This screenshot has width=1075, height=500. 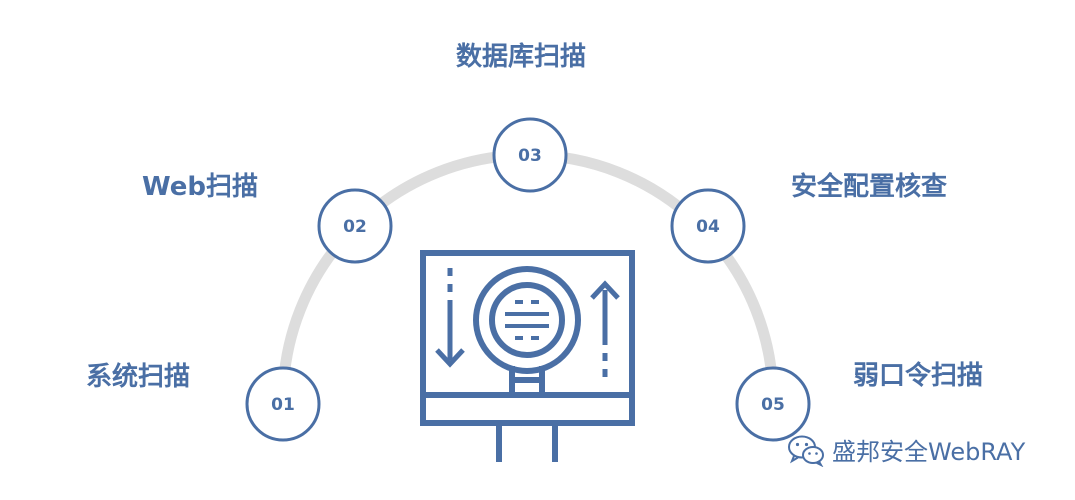 I want to click on step-label-05: 弱口令扫描, so click(x=918, y=376).